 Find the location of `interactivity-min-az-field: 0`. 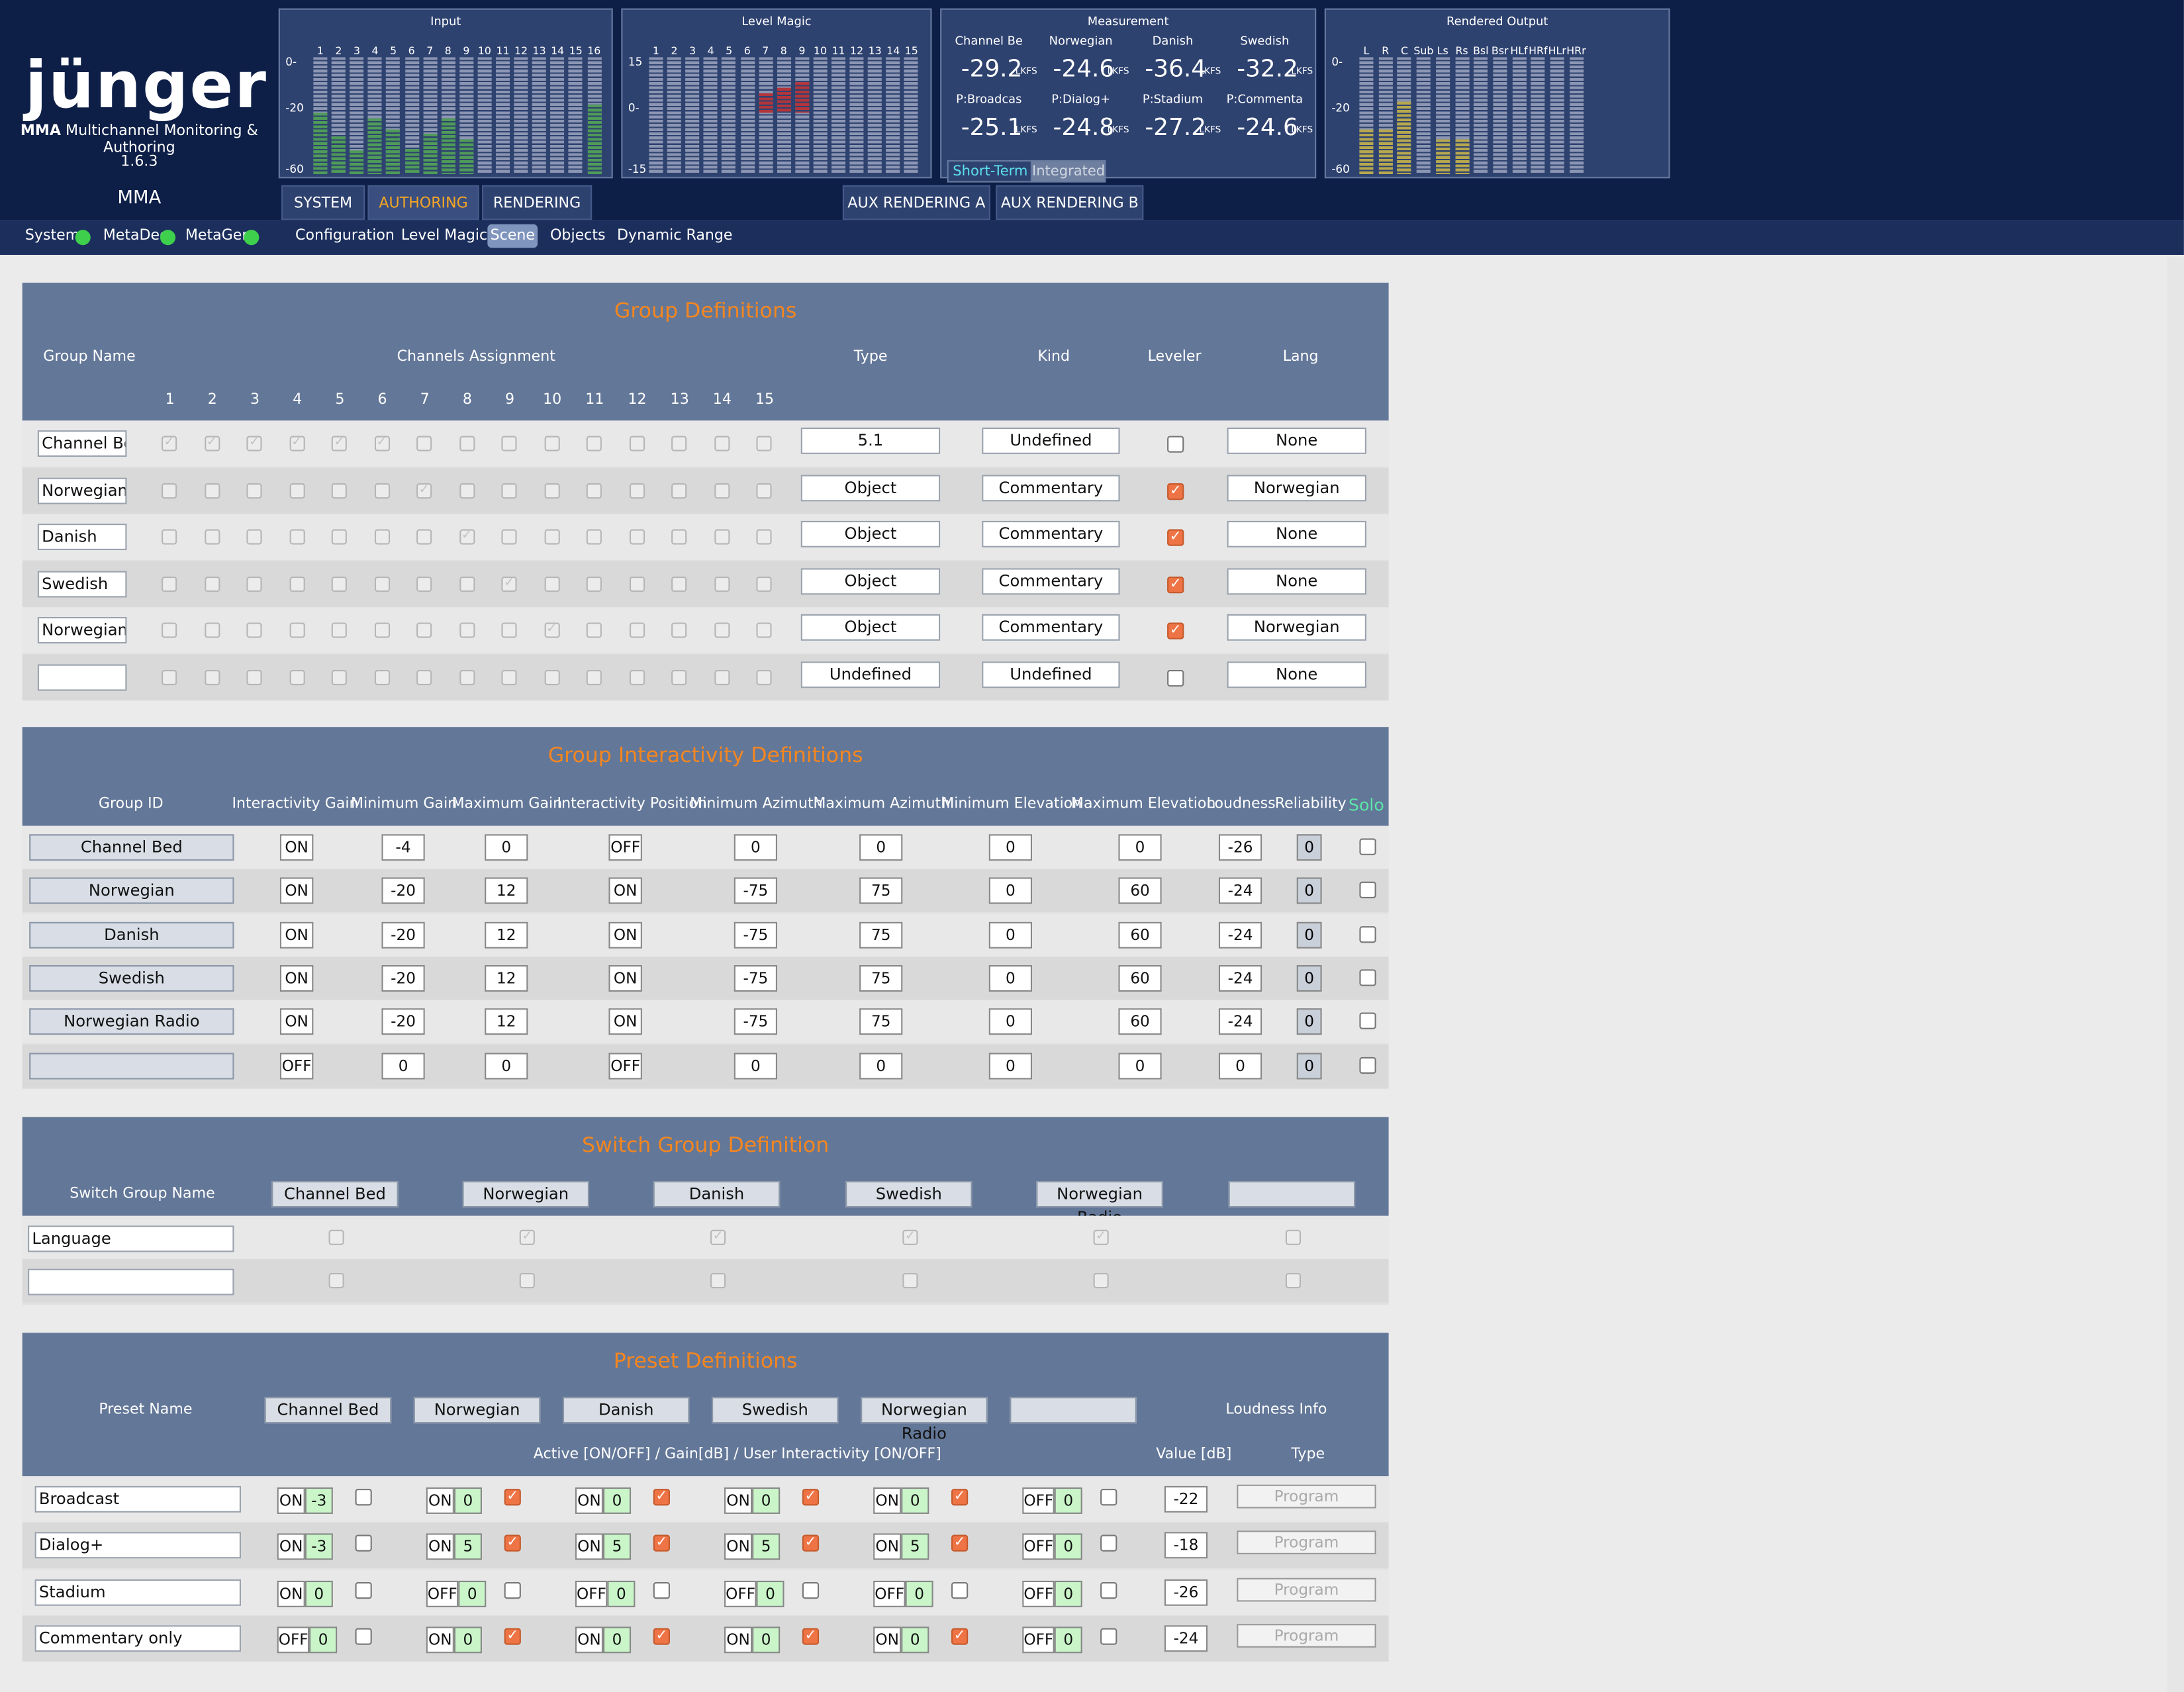

interactivity-min-az-field: 0 is located at coordinates (755, 1066).